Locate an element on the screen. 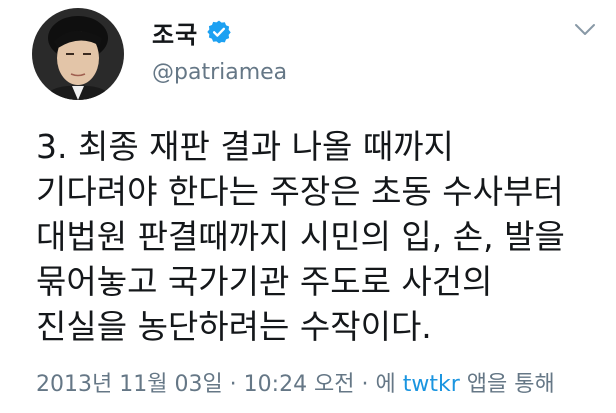 Image resolution: width=616 pixels, height=413 pixels. avatar is located at coordinates (78, 54).